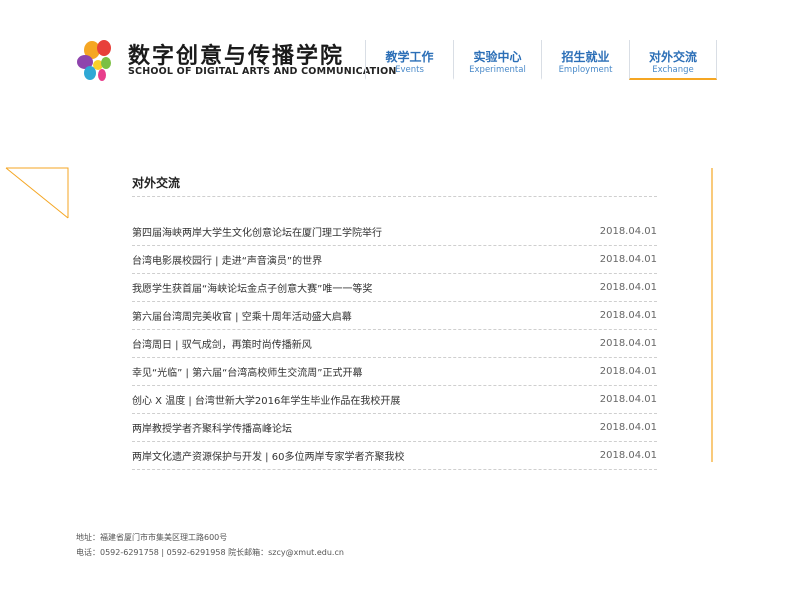  What do you see at coordinates (212, 427) in the screenshot?
I see `news-title: 两岸教授学者齐聚科学传播高峰论坛` at bounding box center [212, 427].